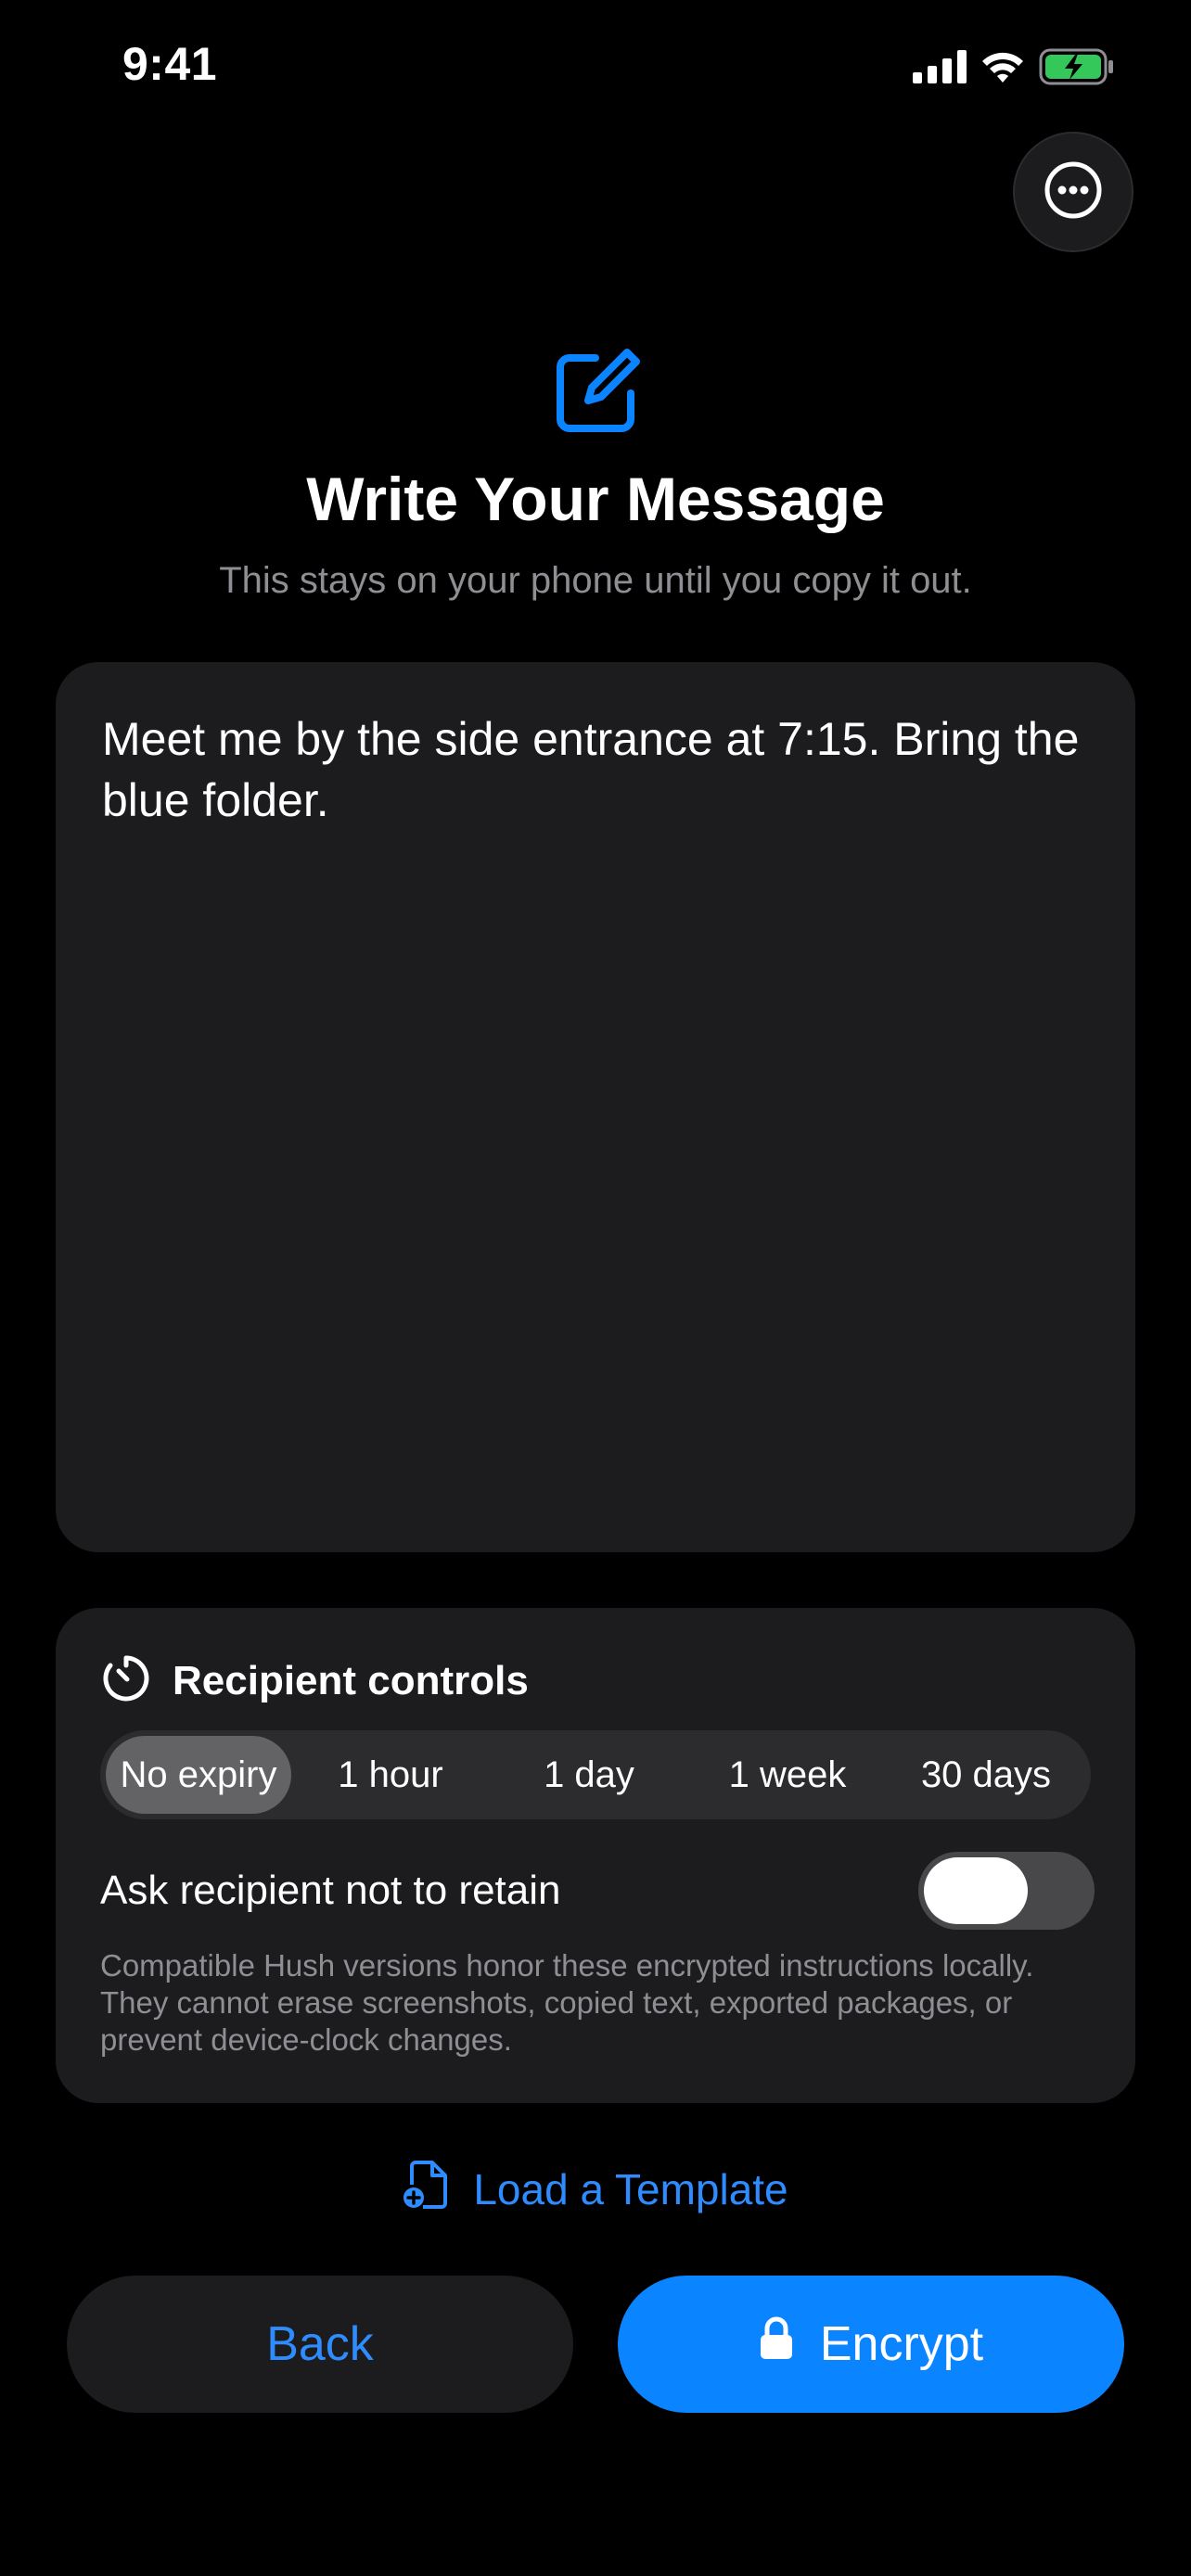 The image size is (1191, 2576). I want to click on cellular-signal-icon, so click(940, 66).